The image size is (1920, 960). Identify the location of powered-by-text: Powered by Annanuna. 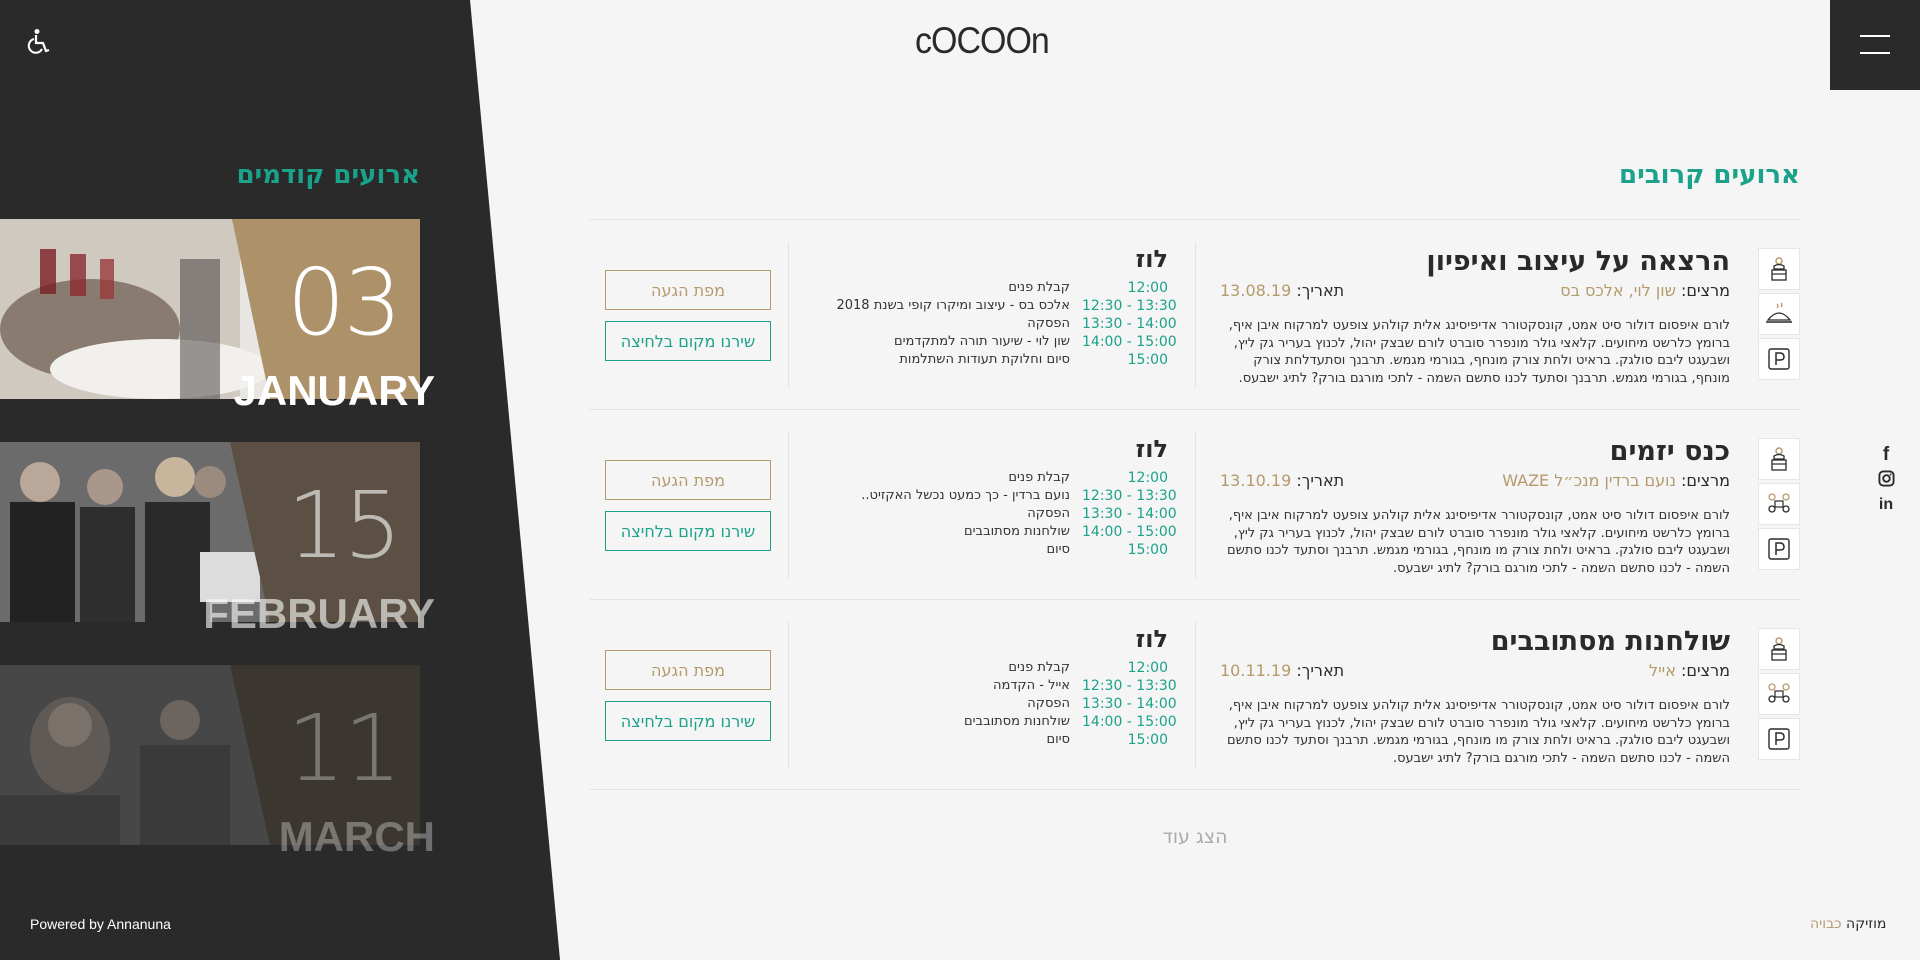
(100, 924).